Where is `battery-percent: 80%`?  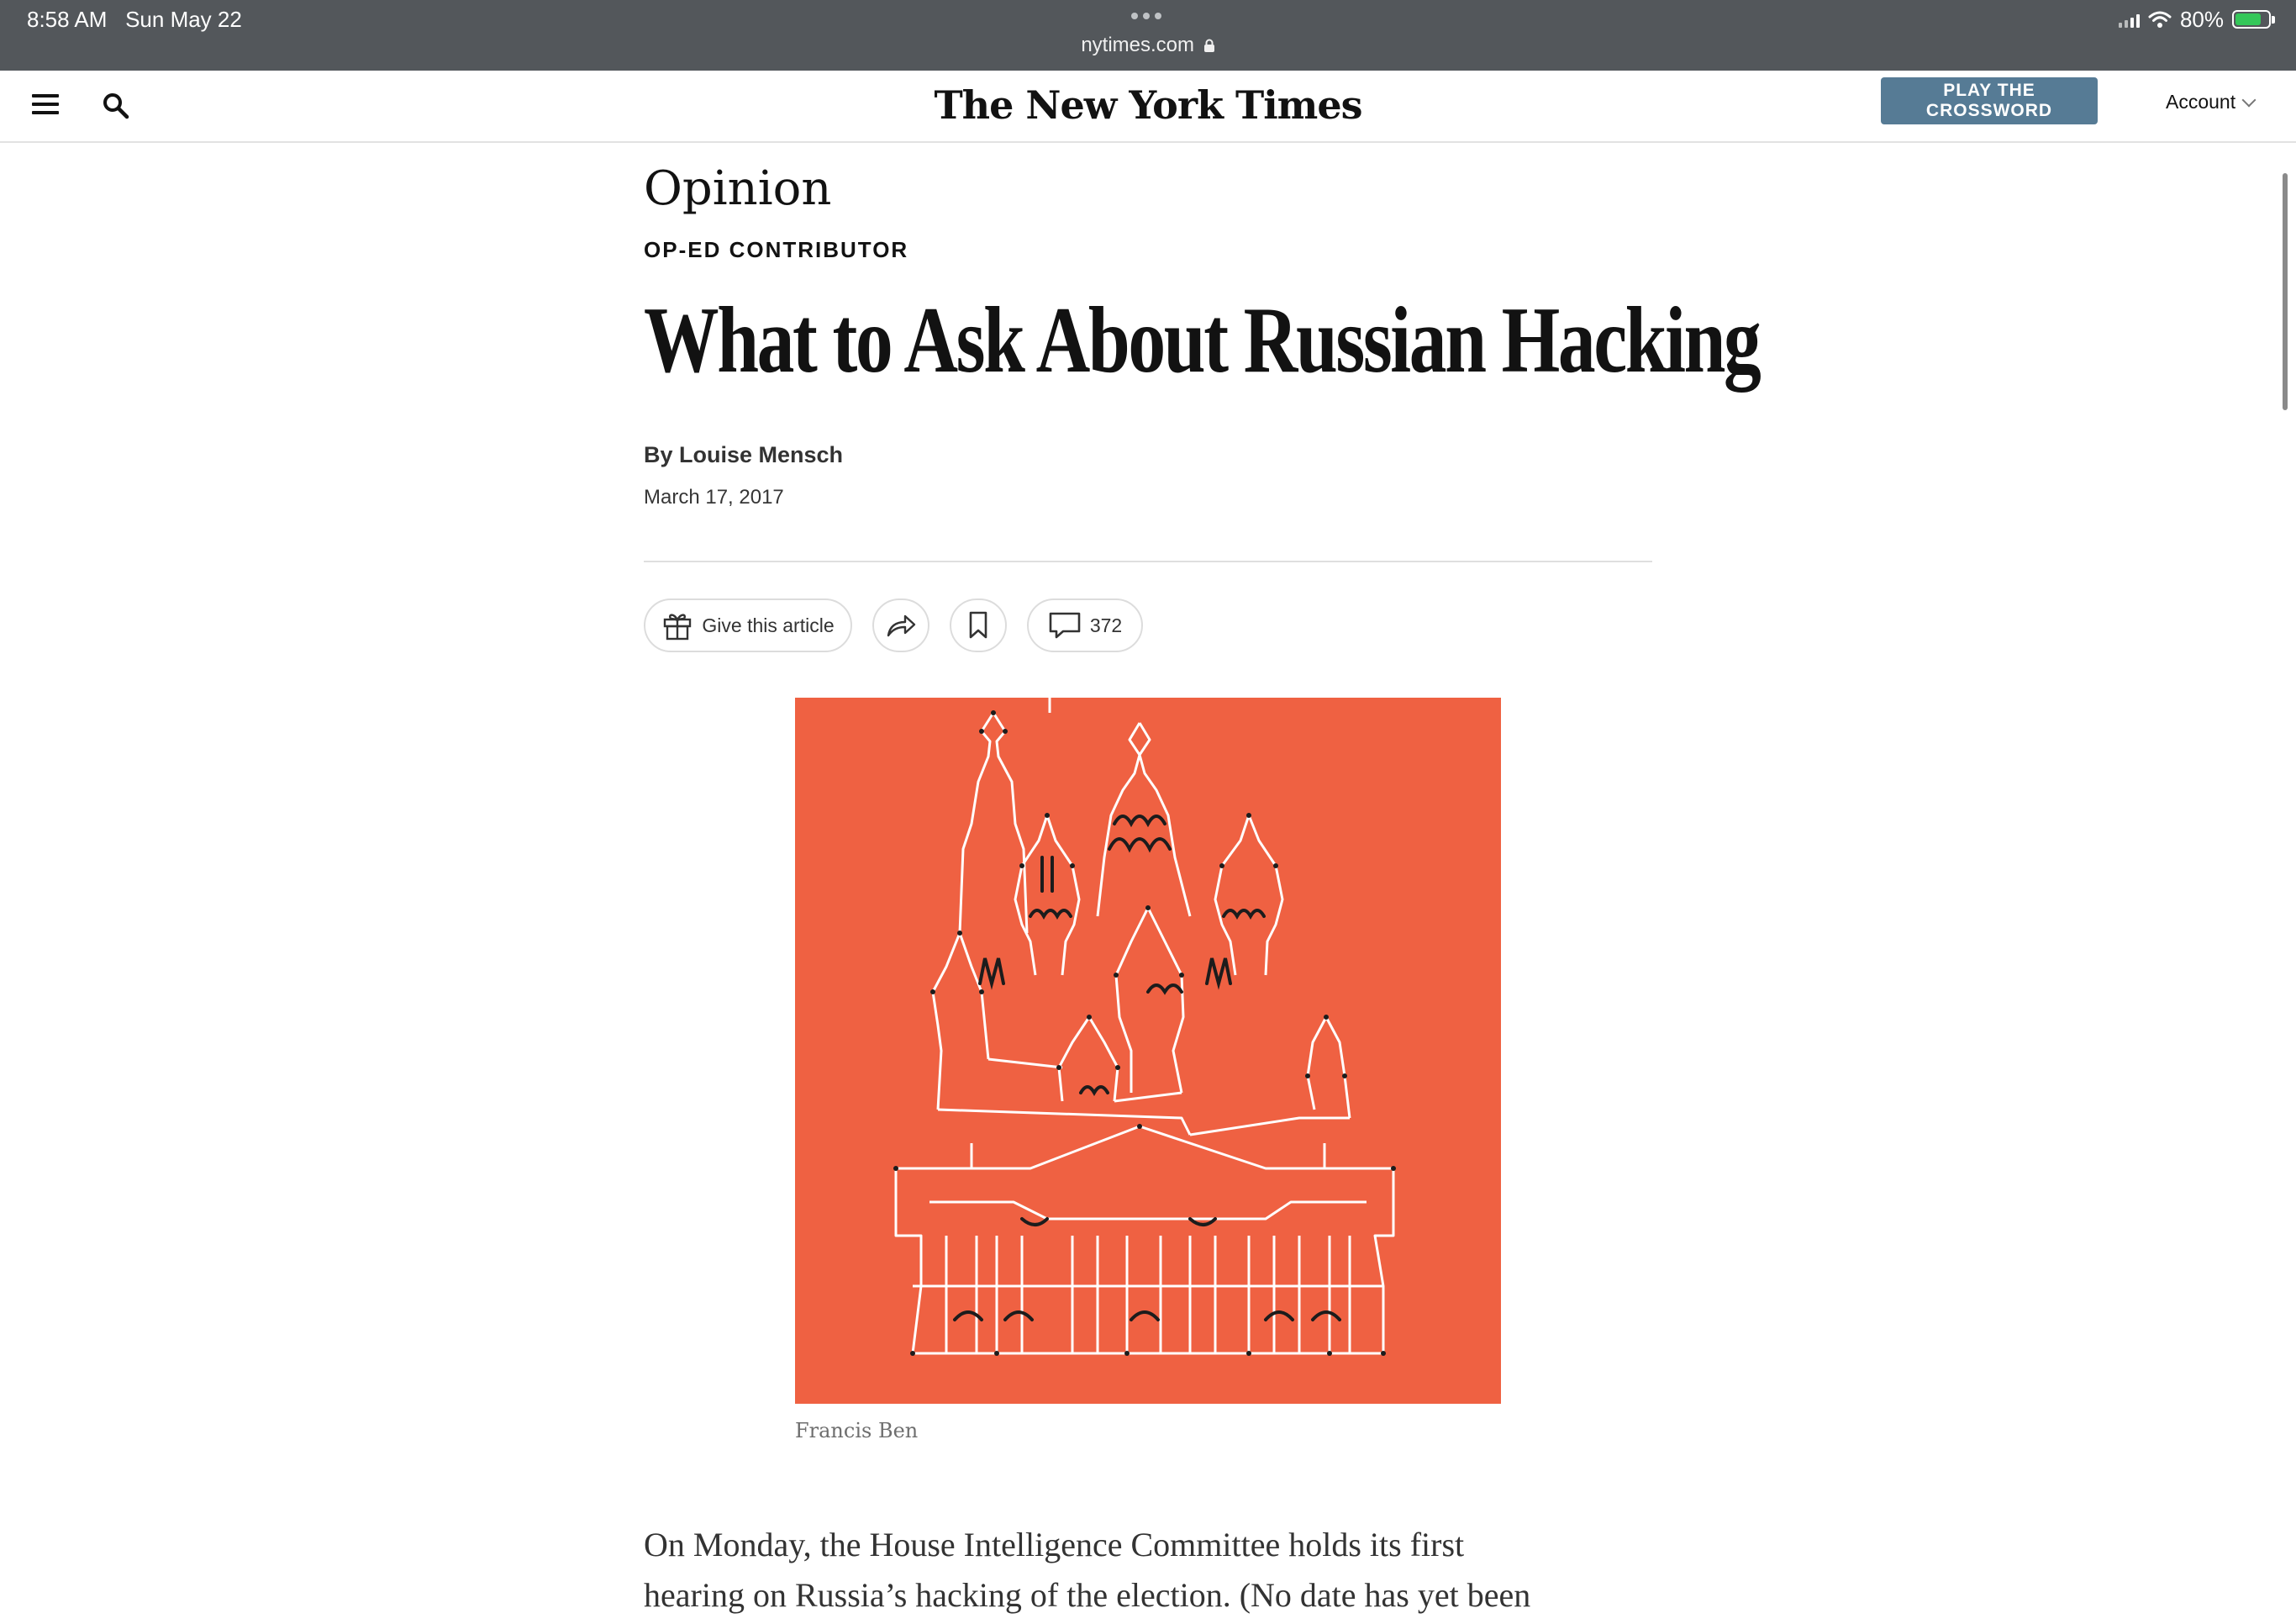 battery-percent: 80% is located at coordinates (2201, 19).